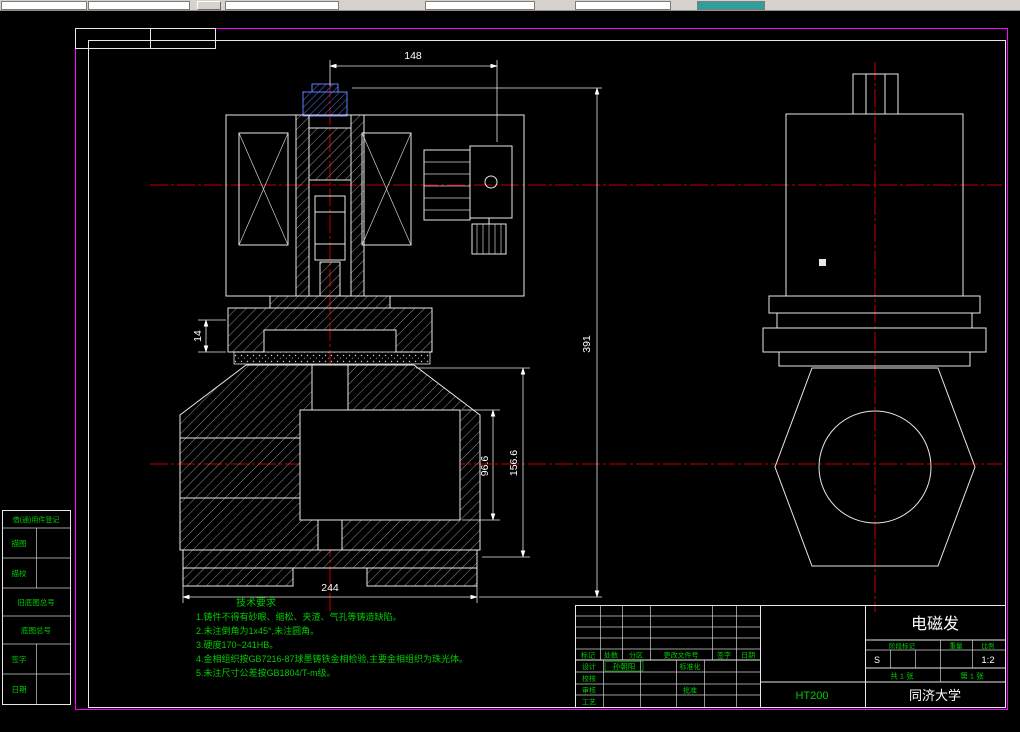 The width and height of the screenshot is (1020, 732). What do you see at coordinates (330, 588) in the screenshot?
I see `dim-244: 244` at bounding box center [330, 588].